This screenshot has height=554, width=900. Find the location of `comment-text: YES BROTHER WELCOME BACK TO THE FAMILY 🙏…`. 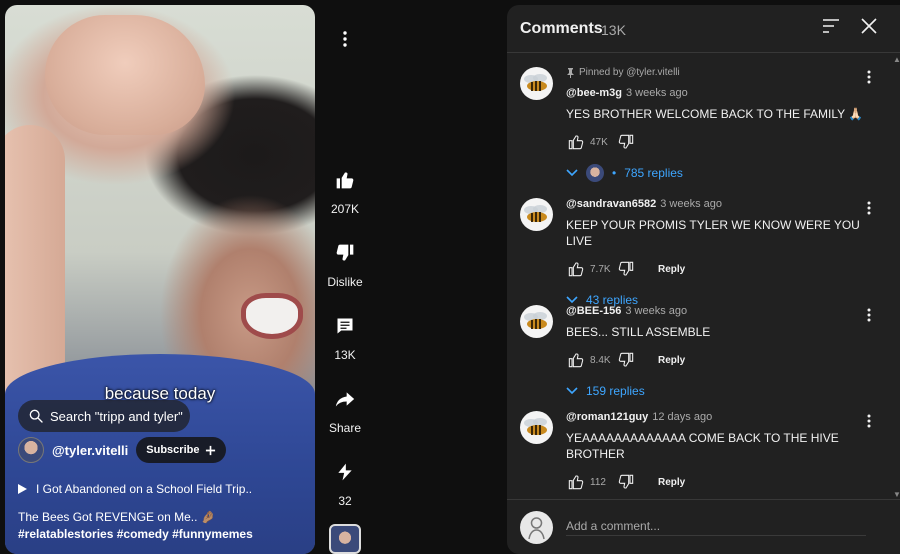

comment-text: YES BROTHER WELCOME BACK TO THE FAMILY 🙏… is located at coordinates (715, 114).